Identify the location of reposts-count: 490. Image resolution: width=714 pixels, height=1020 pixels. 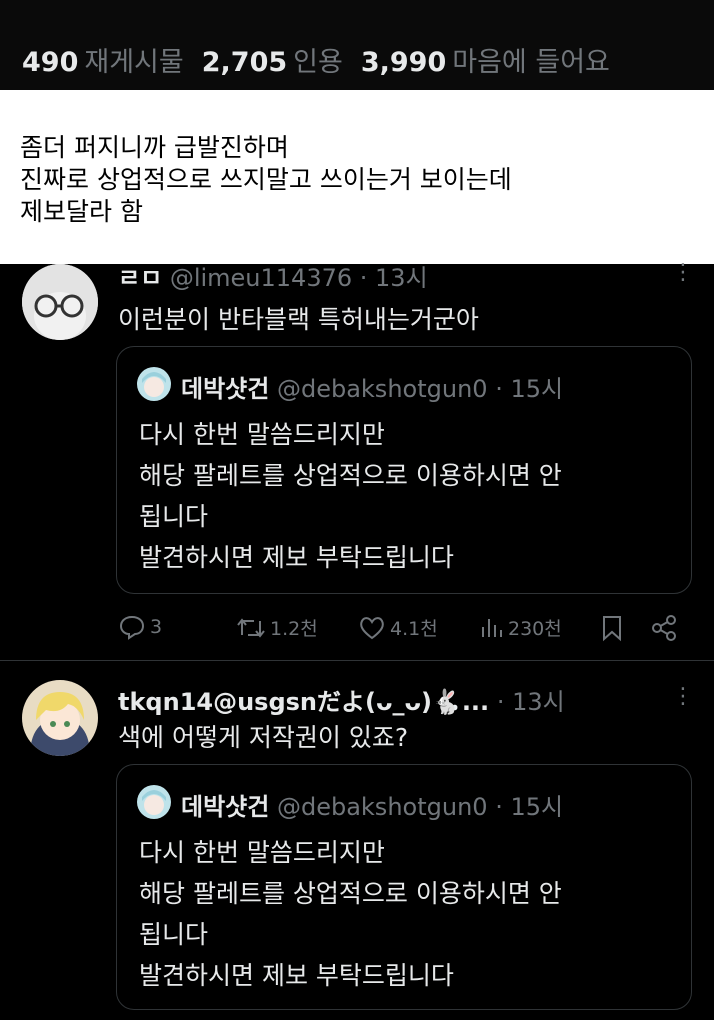
(50, 62).